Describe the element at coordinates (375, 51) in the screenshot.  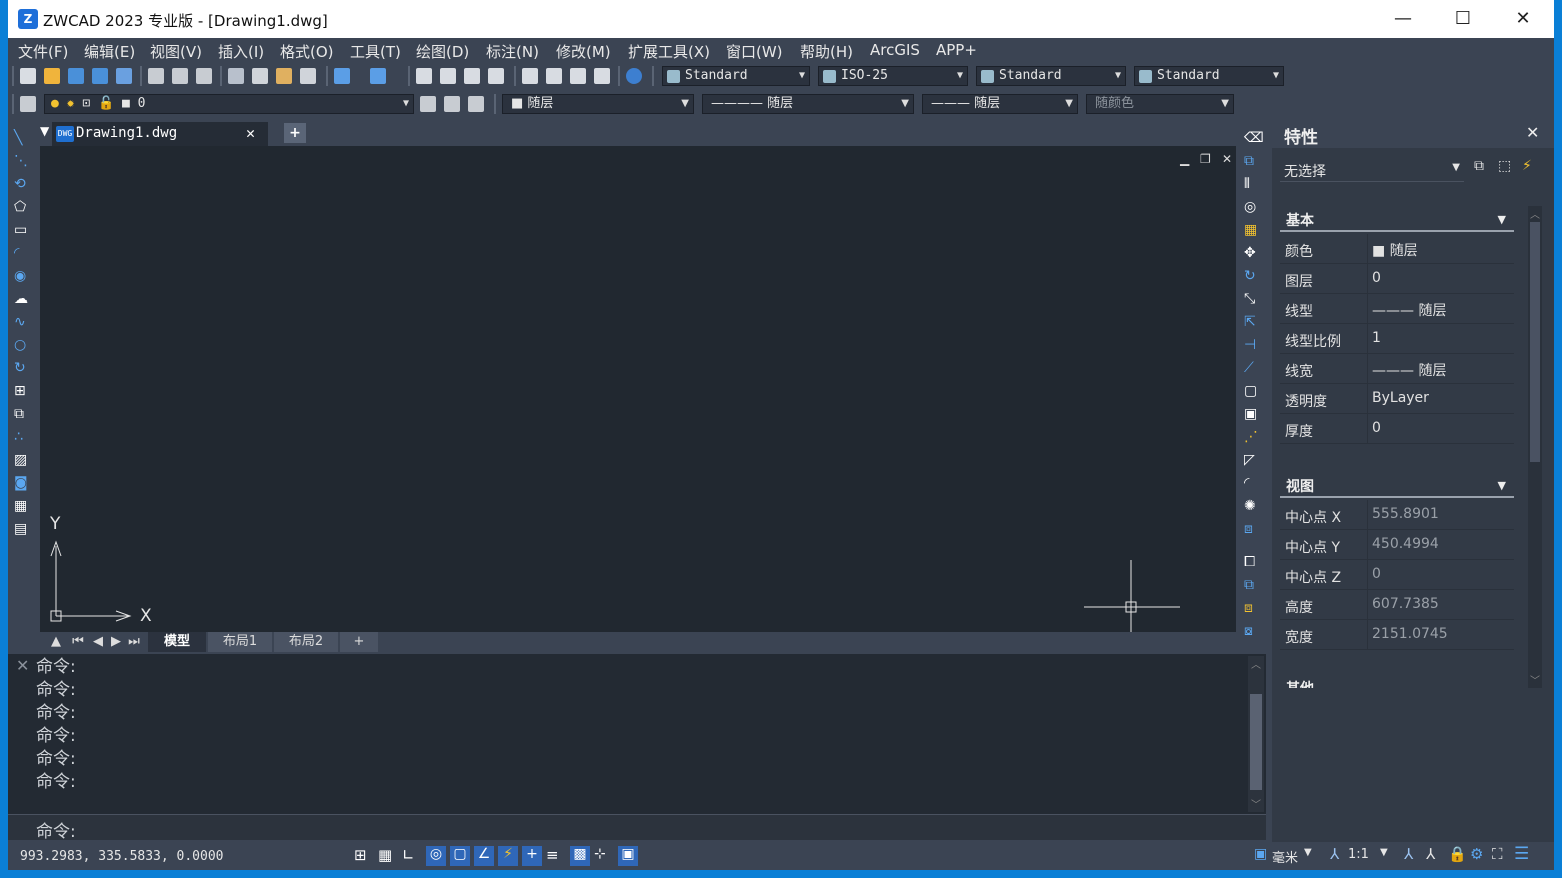
I see `menu-tools: 工具(T)` at that location.